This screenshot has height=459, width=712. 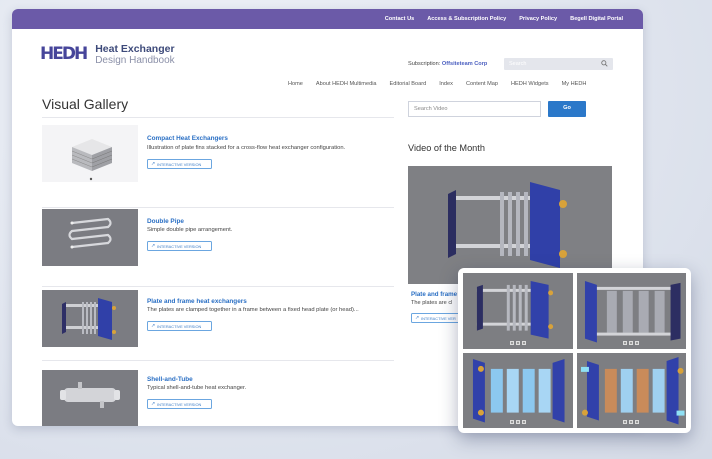 I want to click on gallery-item-title: Shell-and-Tube, so click(x=170, y=379).